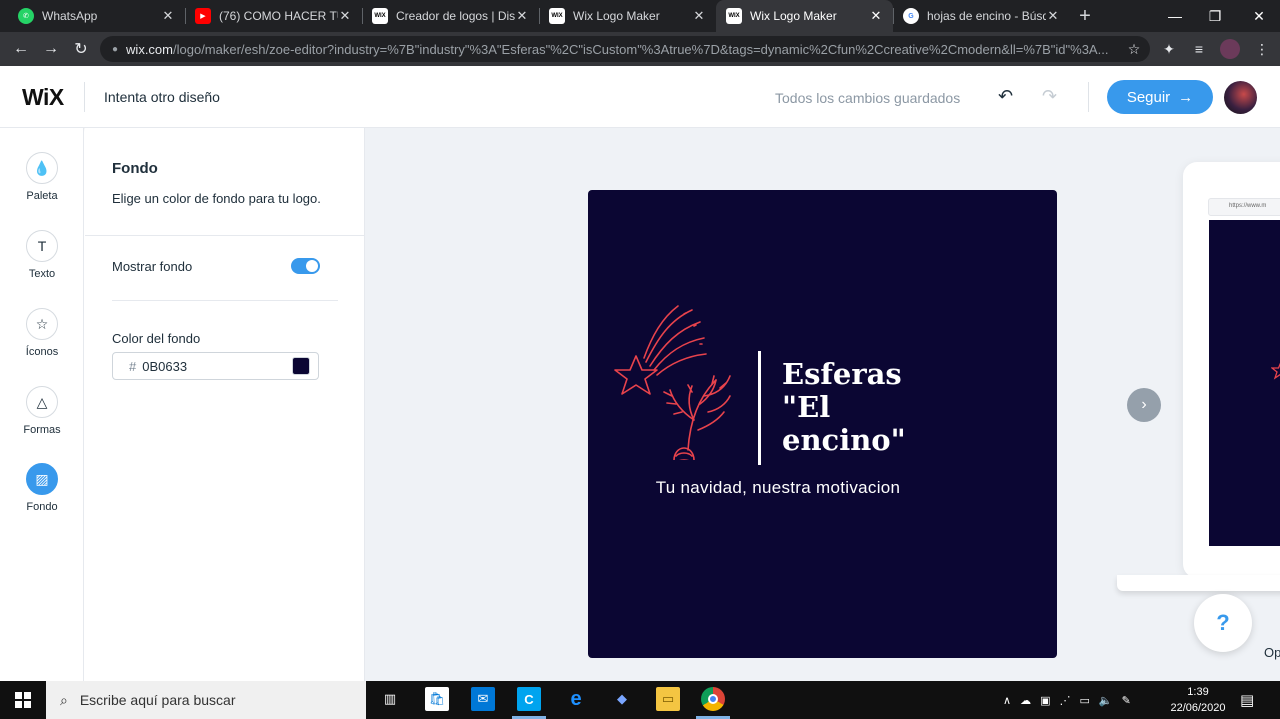 The image size is (1280, 719). I want to click on user-avatar, so click(1240, 97).